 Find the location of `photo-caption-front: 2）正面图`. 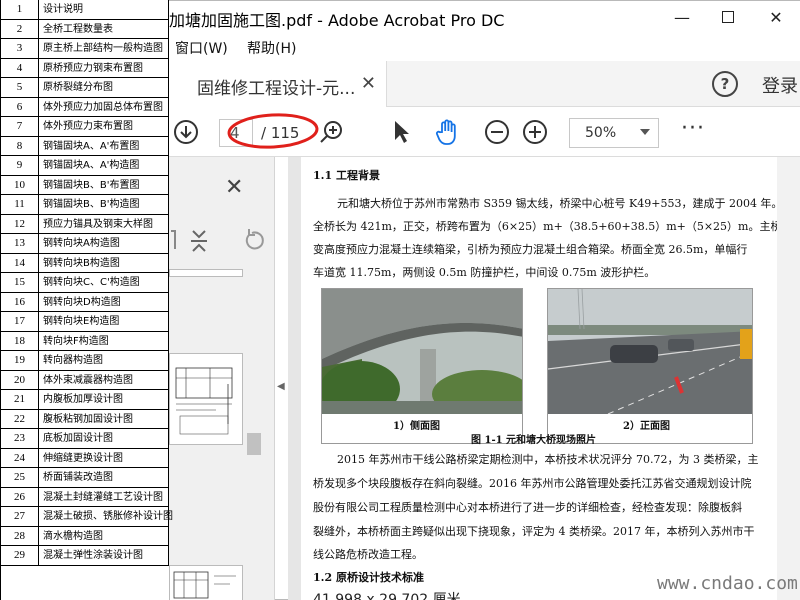

photo-caption-front: 2）正面图 is located at coordinates (646, 426).